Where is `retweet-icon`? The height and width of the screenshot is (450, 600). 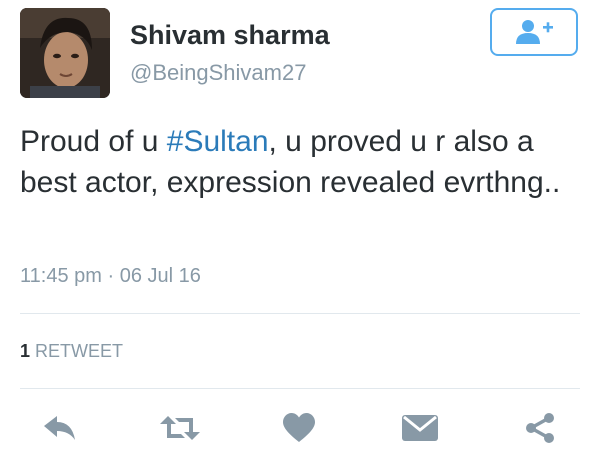 retweet-icon is located at coordinates (180, 428).